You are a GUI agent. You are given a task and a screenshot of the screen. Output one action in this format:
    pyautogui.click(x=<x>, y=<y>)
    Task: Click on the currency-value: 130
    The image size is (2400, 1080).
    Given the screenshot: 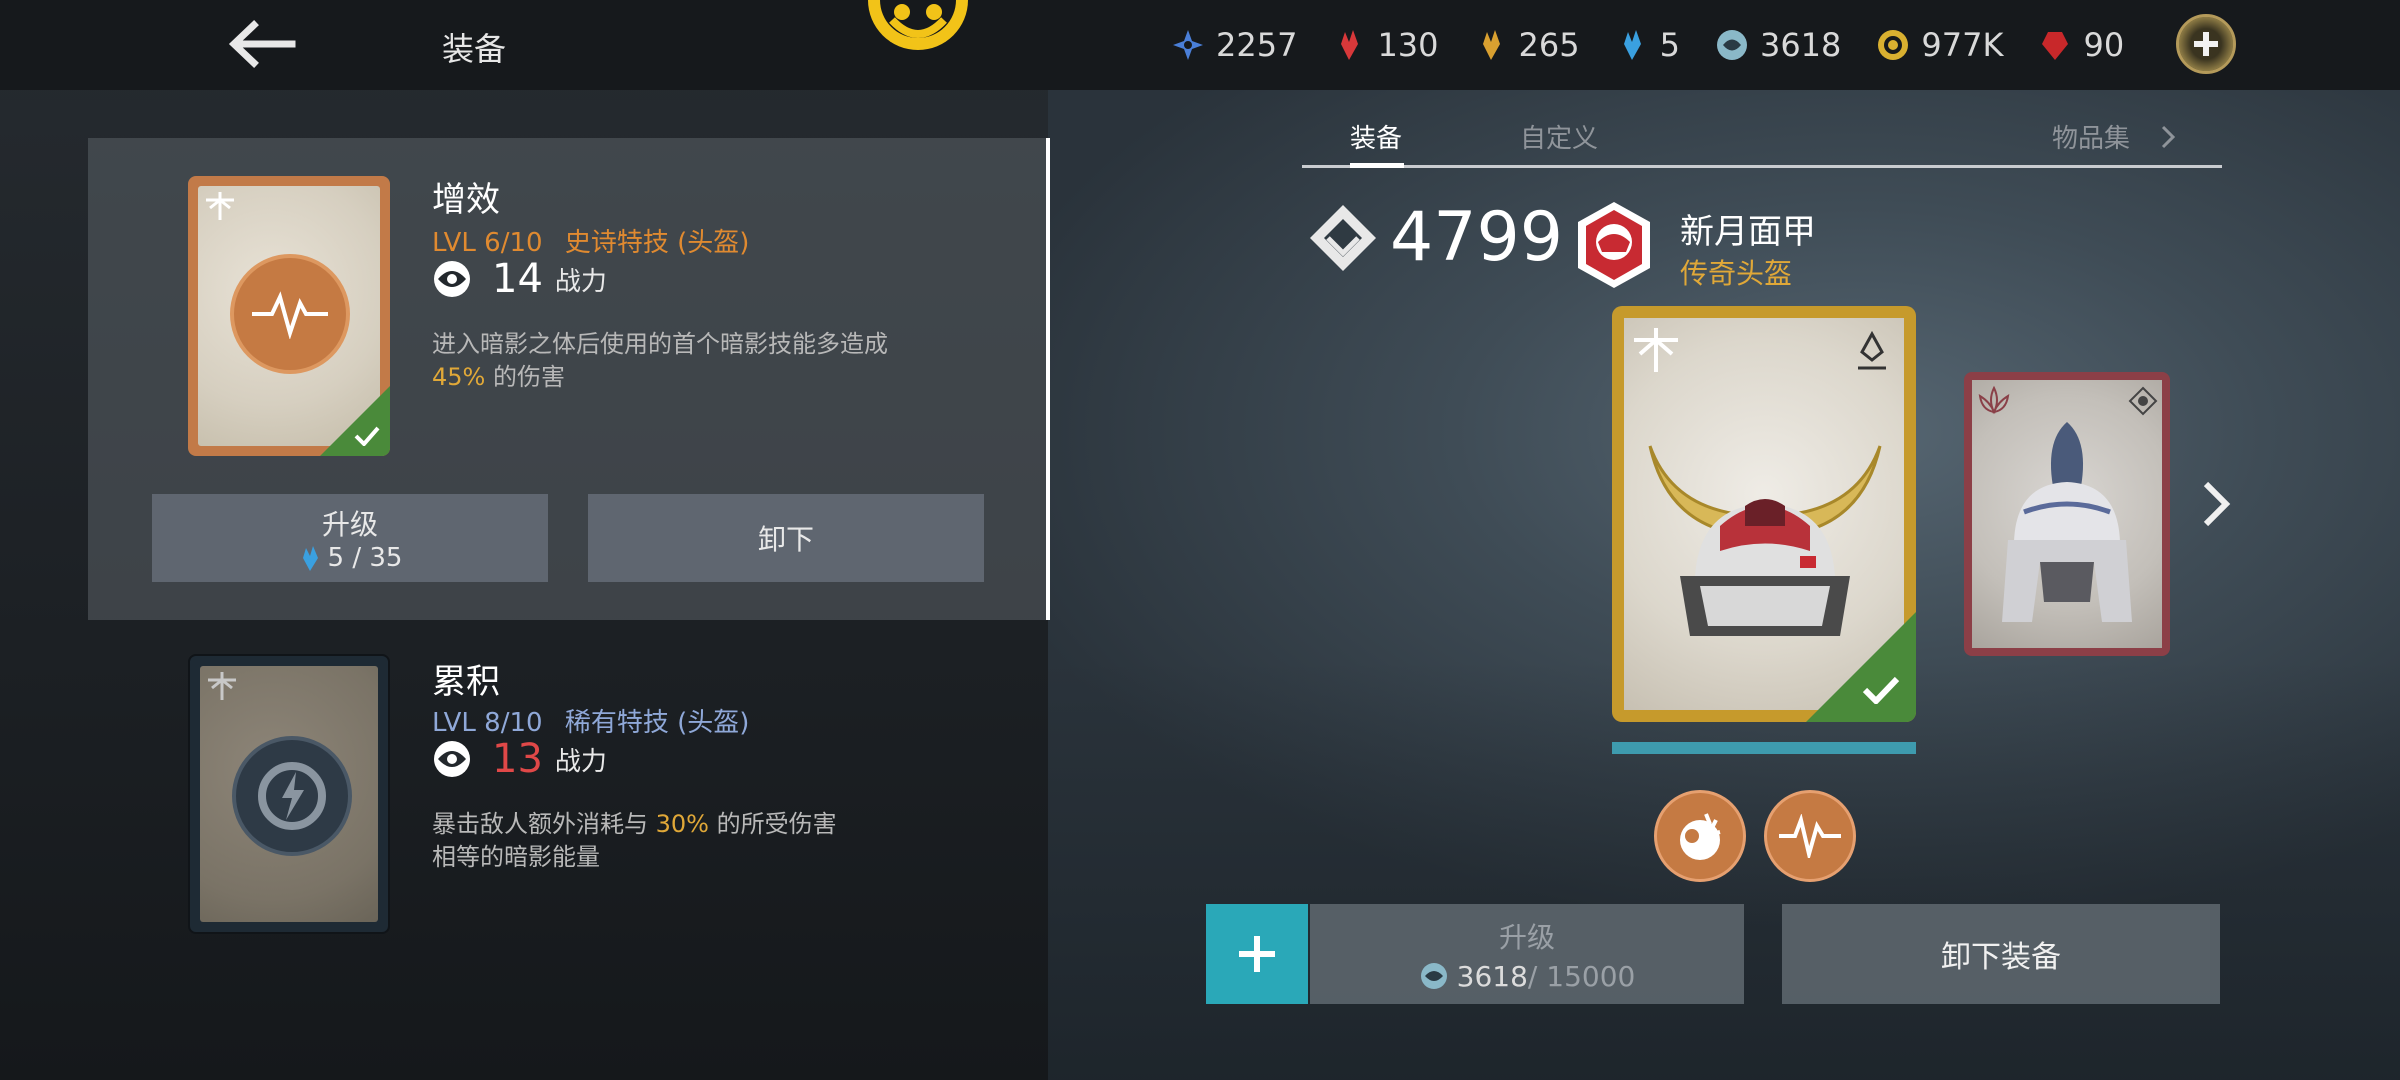 What is the action you would take?
    pyautogui.click(x=1408, y=45)
    